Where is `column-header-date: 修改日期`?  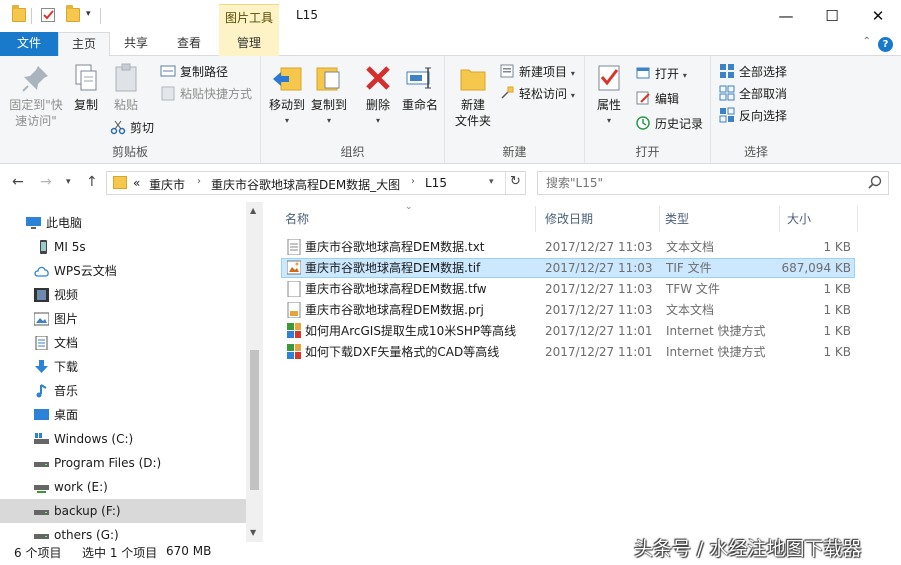 column-header-date: 修改日期 is located at coordinates (600, 219).